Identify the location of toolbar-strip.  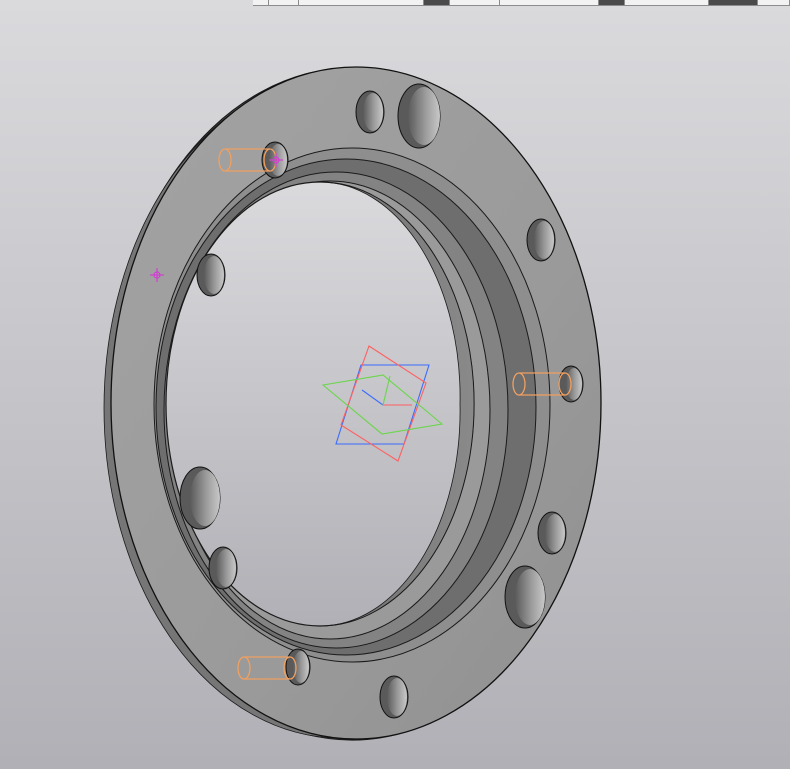
(521, 3).